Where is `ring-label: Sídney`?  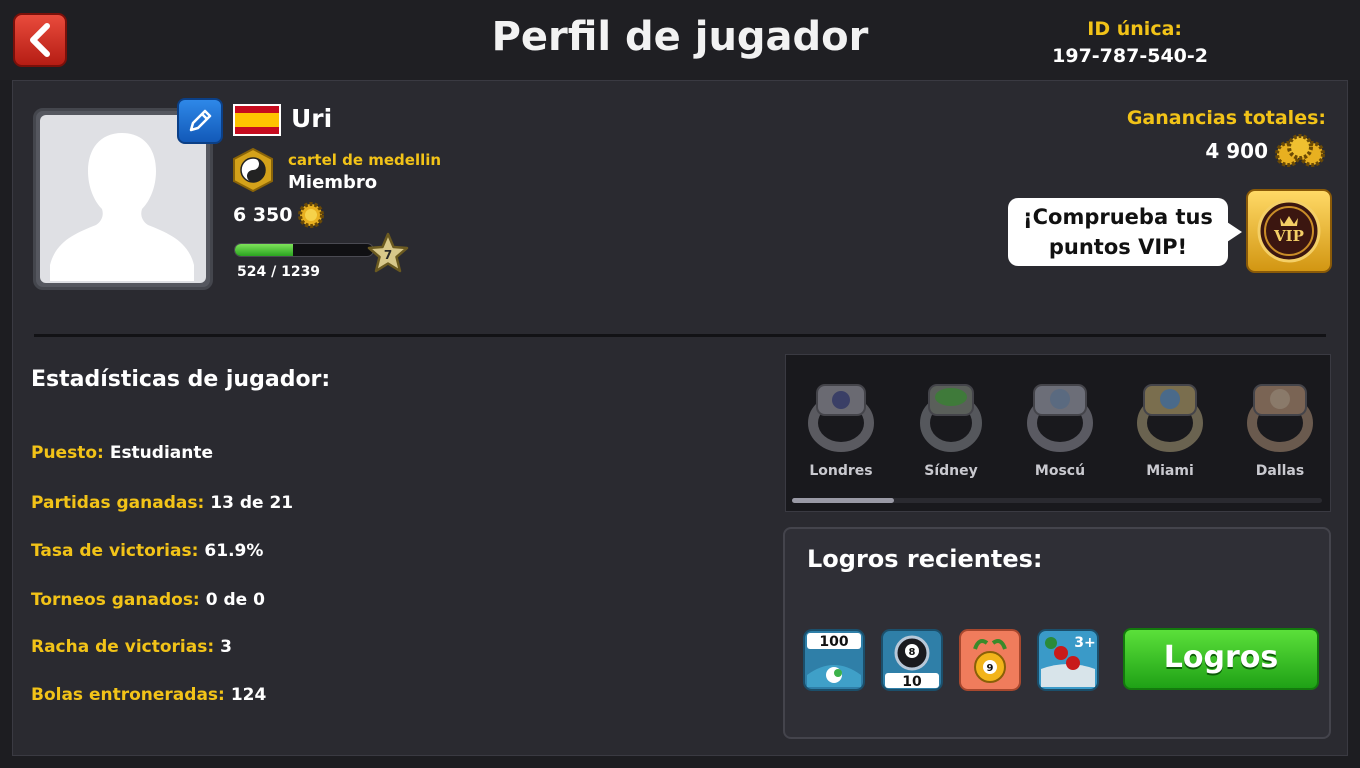 ring-label: Sídney is located at coordinates (951, 471).